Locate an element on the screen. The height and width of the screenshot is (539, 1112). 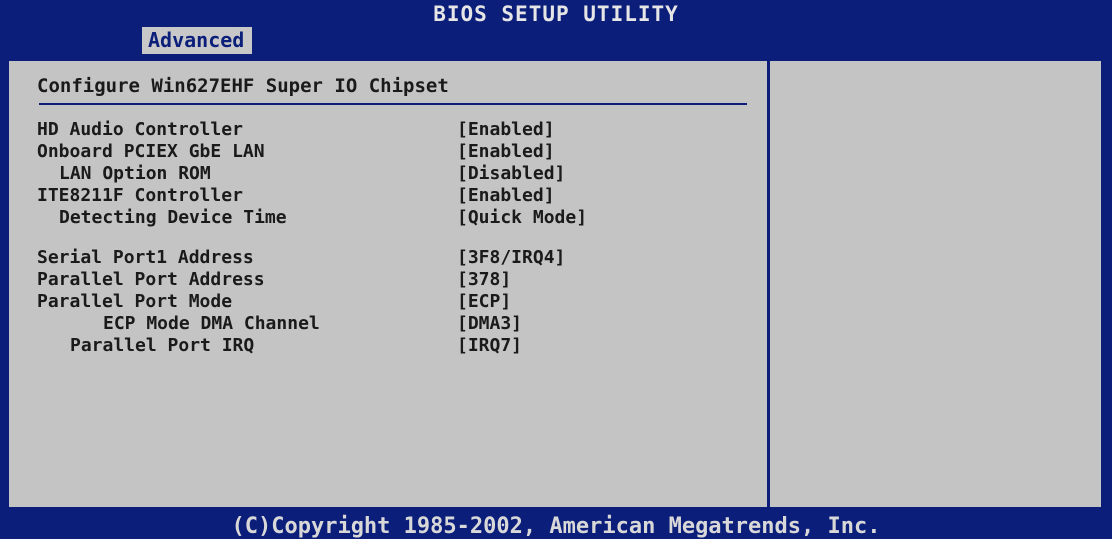
setting-row: Serial Port1 Address [3F8/IRQ4] is located at coordinates (397, 258).